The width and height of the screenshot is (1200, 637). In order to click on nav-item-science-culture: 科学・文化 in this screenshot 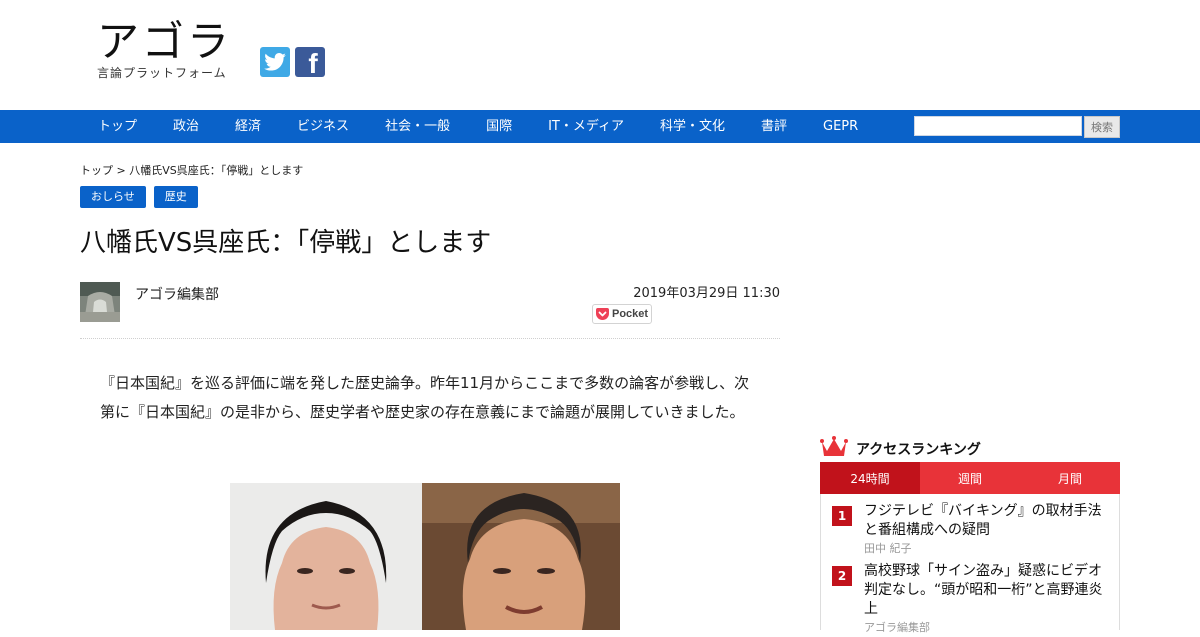, I will do `click(692, 126)`.